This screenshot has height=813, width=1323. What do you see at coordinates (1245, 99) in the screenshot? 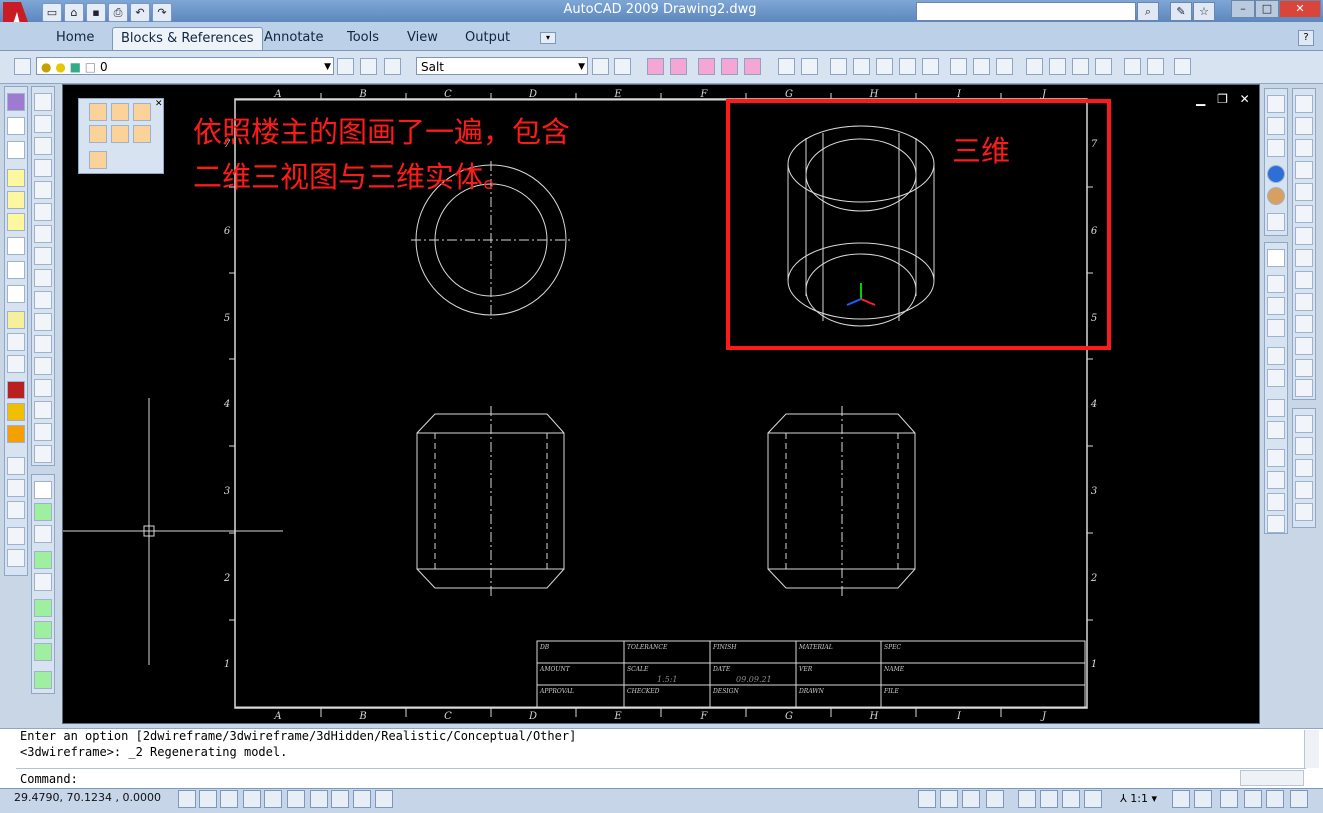
I see `viewport-close-icon: ✕` at bounding box center [1245, 99].